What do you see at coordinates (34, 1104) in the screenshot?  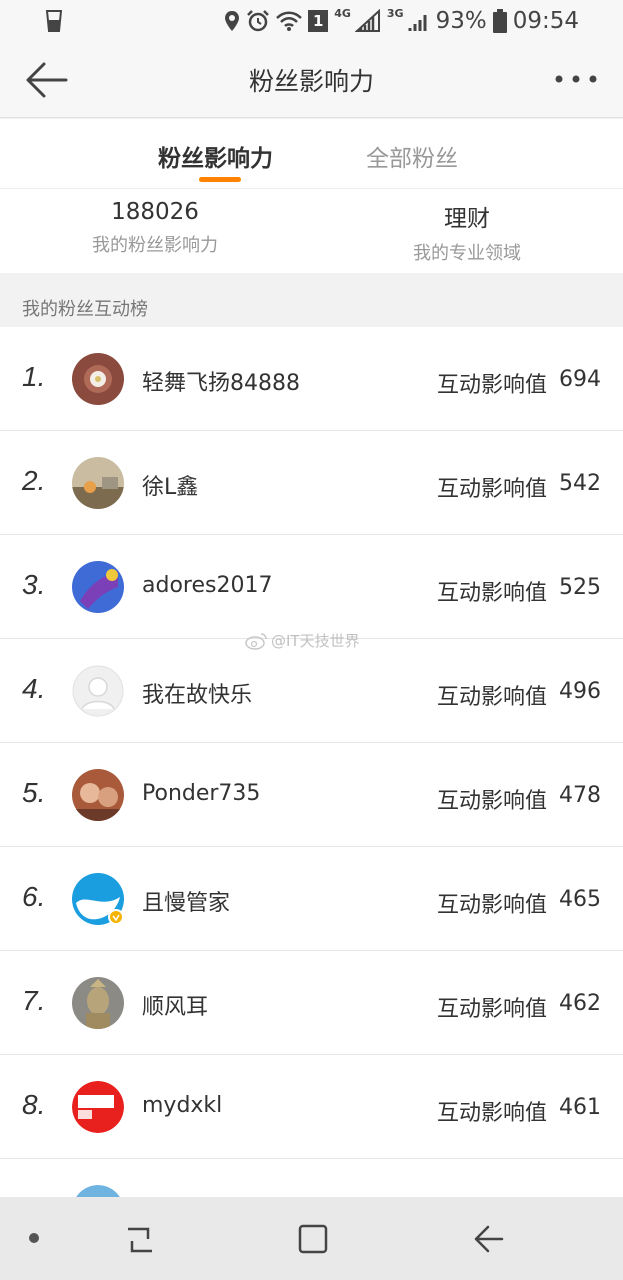 I see `rank-number: 8.` at bounding box center [34, 1104].